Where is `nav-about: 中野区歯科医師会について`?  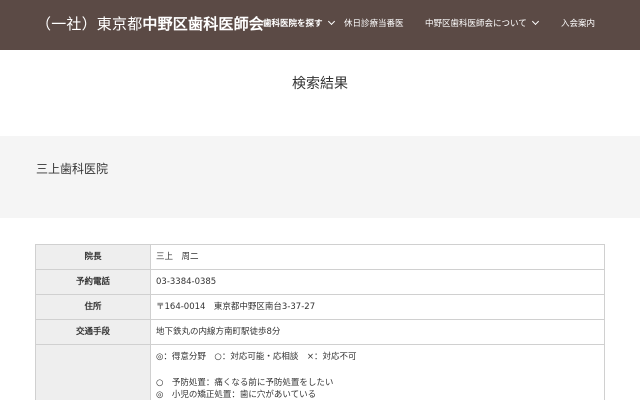 nav-about: 中野区歯科医師会について is located at coordinates (482, 23).